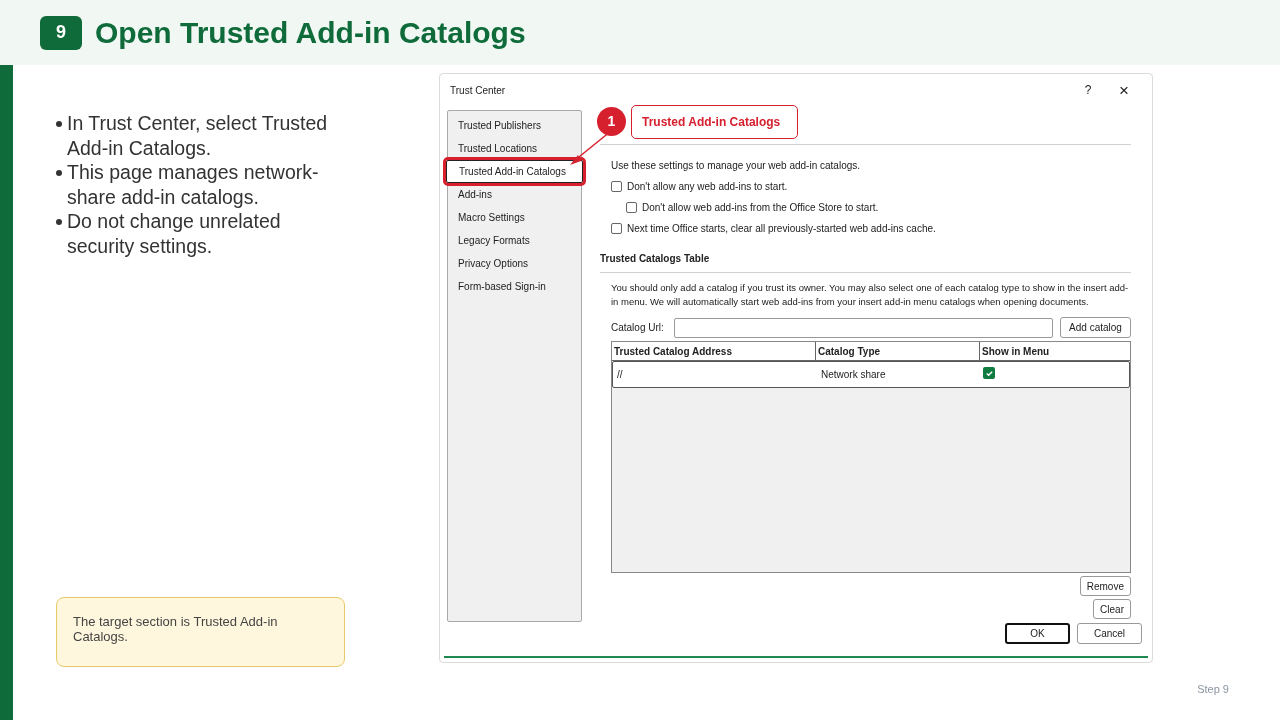 Image resolution: width=1280 pixels, height=720 pixels. Describe the element at coordinates (611, 121) in the screenshot. I see `callout-number: 1` at that location.